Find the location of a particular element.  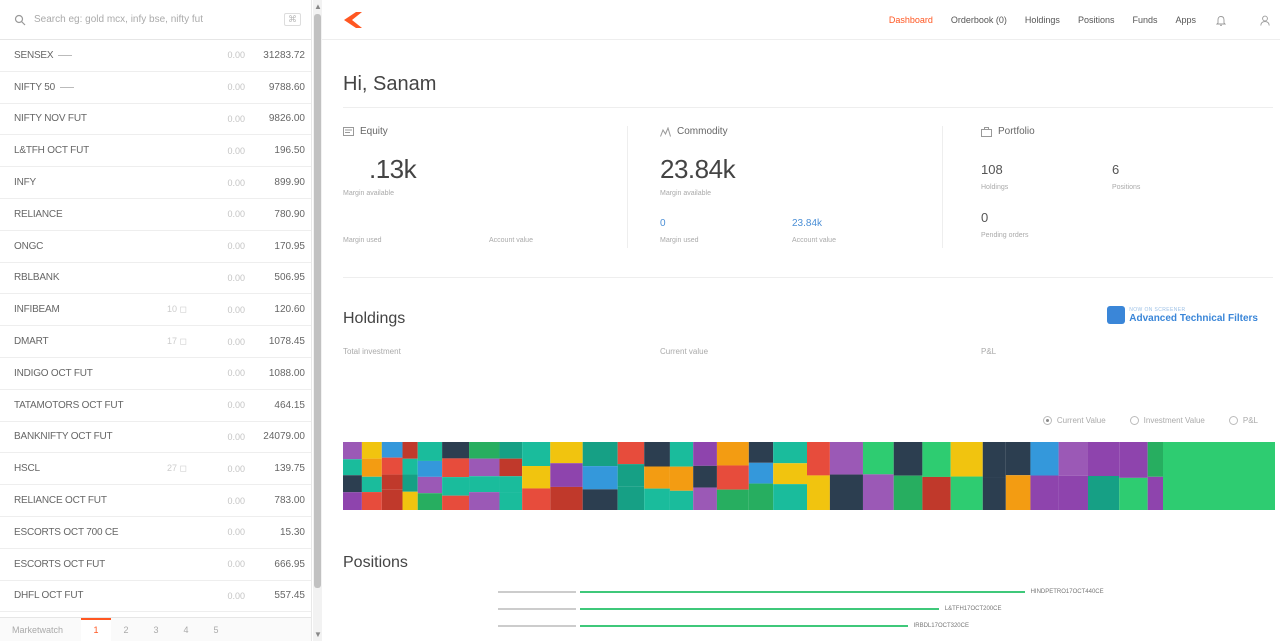

marketwatch-tab-3: 3 is located at coordinates (156, 630).